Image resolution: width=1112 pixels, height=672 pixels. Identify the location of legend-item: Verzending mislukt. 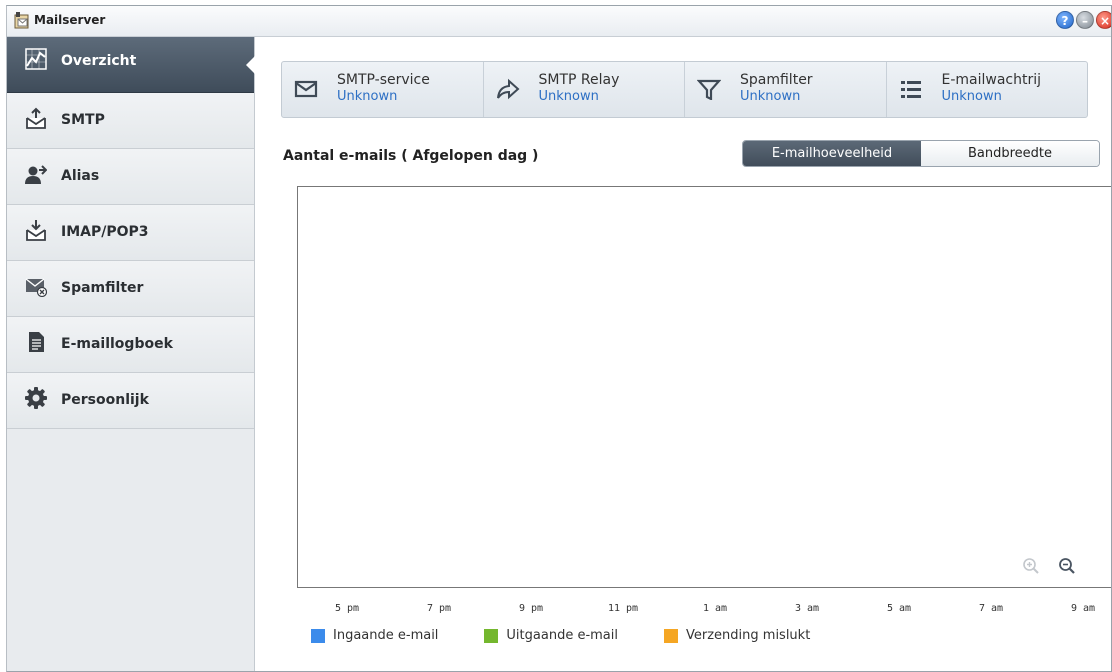
(737, 635).